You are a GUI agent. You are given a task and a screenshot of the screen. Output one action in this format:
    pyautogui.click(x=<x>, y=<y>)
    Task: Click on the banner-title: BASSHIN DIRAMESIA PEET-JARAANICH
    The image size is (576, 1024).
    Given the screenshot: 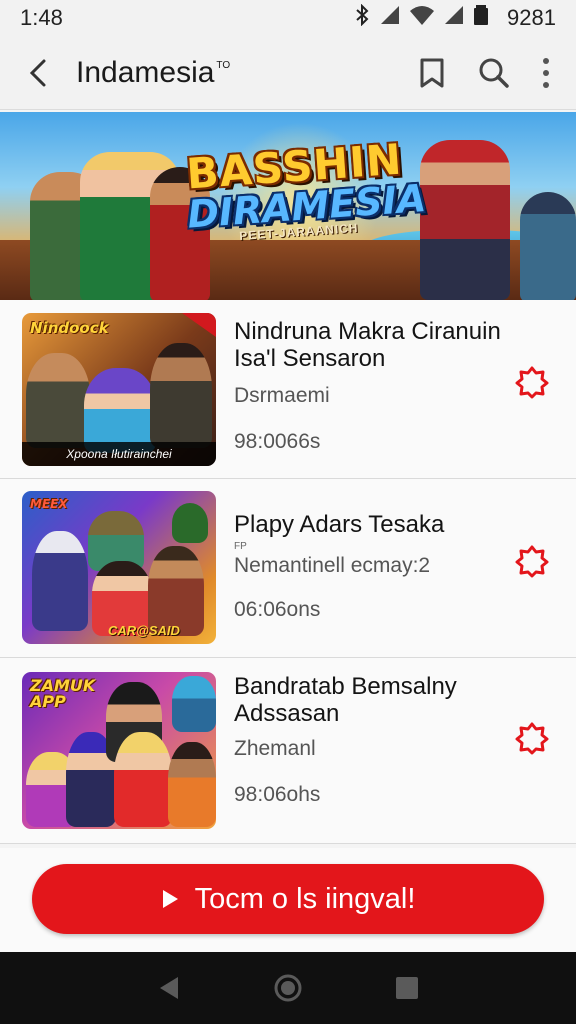 What is the action you would take?
    pyautogui.click(x=305, y=190)
    